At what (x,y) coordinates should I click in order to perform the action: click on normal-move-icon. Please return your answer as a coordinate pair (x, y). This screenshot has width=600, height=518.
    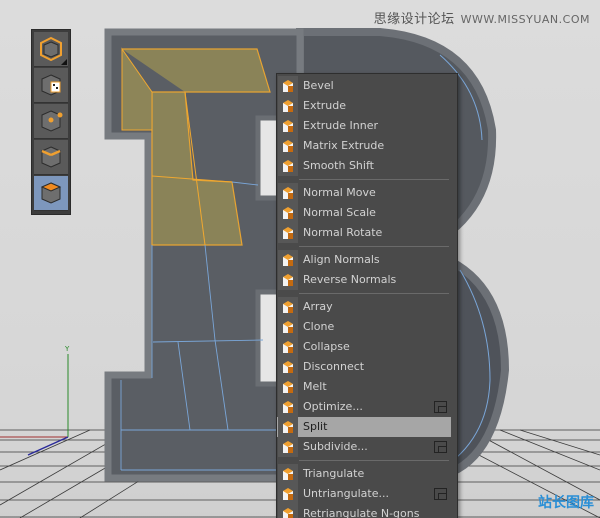
    Looking at the image, I should click on (288, 193).